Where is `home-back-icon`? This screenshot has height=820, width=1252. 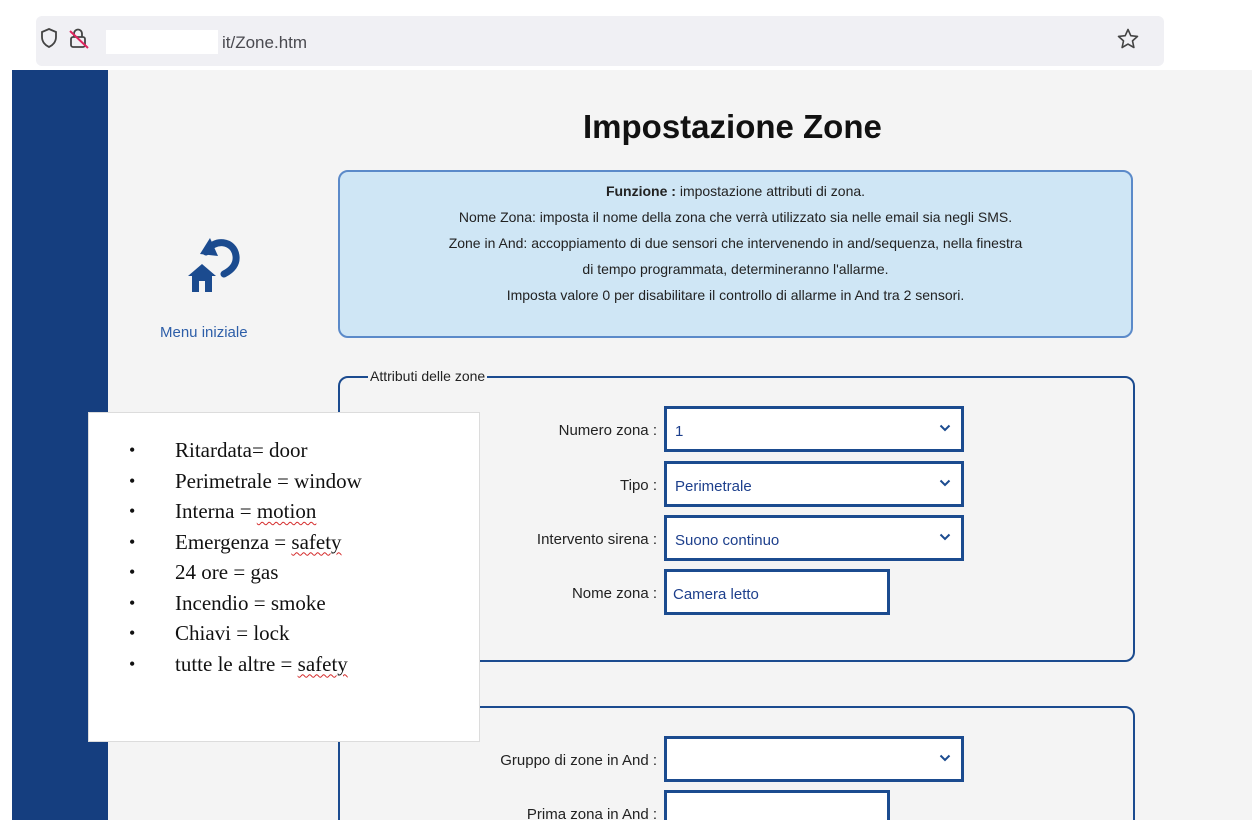 home-back-icon is located at coordinates (209, 266).